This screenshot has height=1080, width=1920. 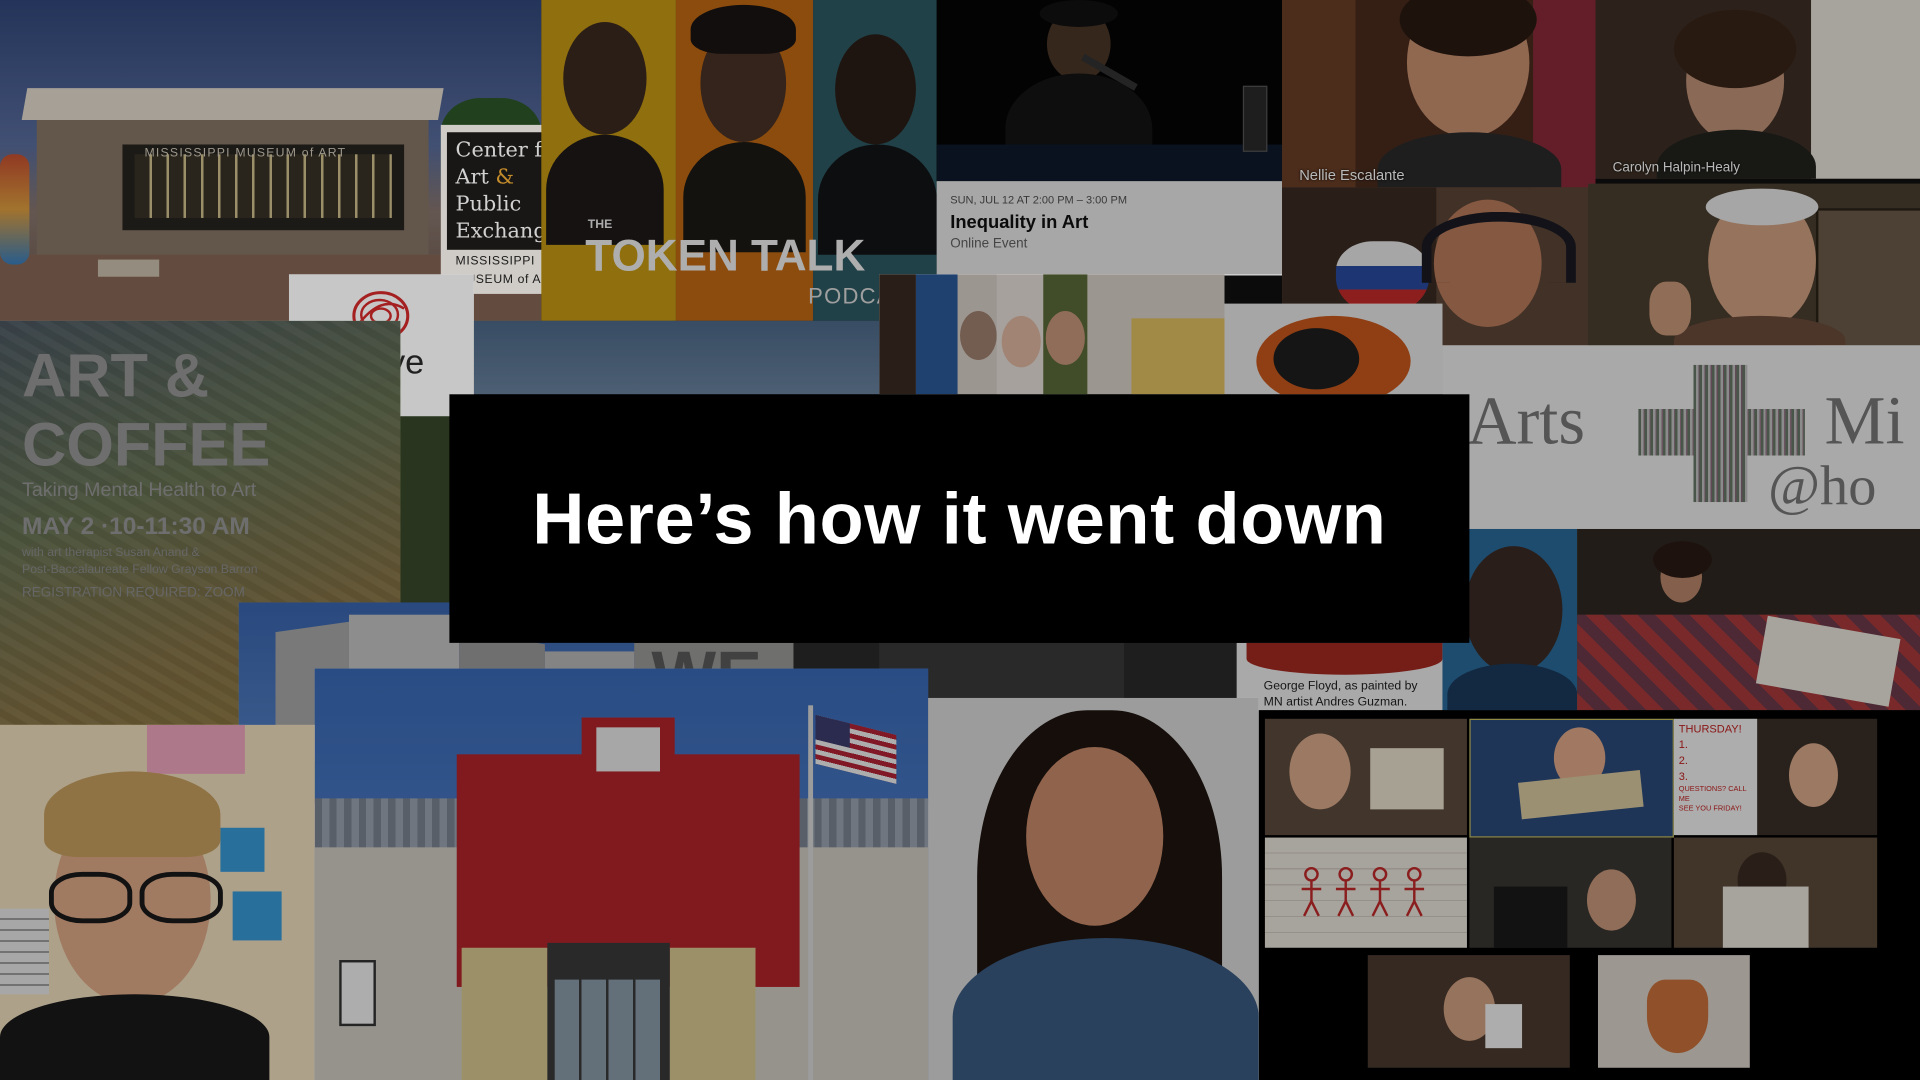 What do you see at coordinates (1019, 222) in the screenshot?
I see `event-title: Inequality in Art` at bounding box center [1019, 222].